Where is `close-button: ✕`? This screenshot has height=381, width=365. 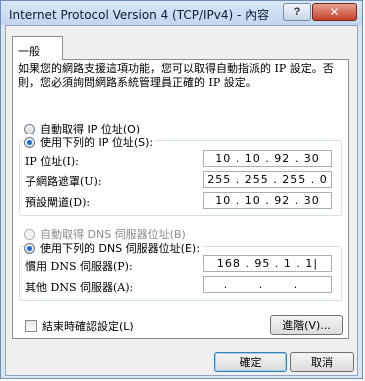
close-button: ✕ is located at coordinates (334, 12).